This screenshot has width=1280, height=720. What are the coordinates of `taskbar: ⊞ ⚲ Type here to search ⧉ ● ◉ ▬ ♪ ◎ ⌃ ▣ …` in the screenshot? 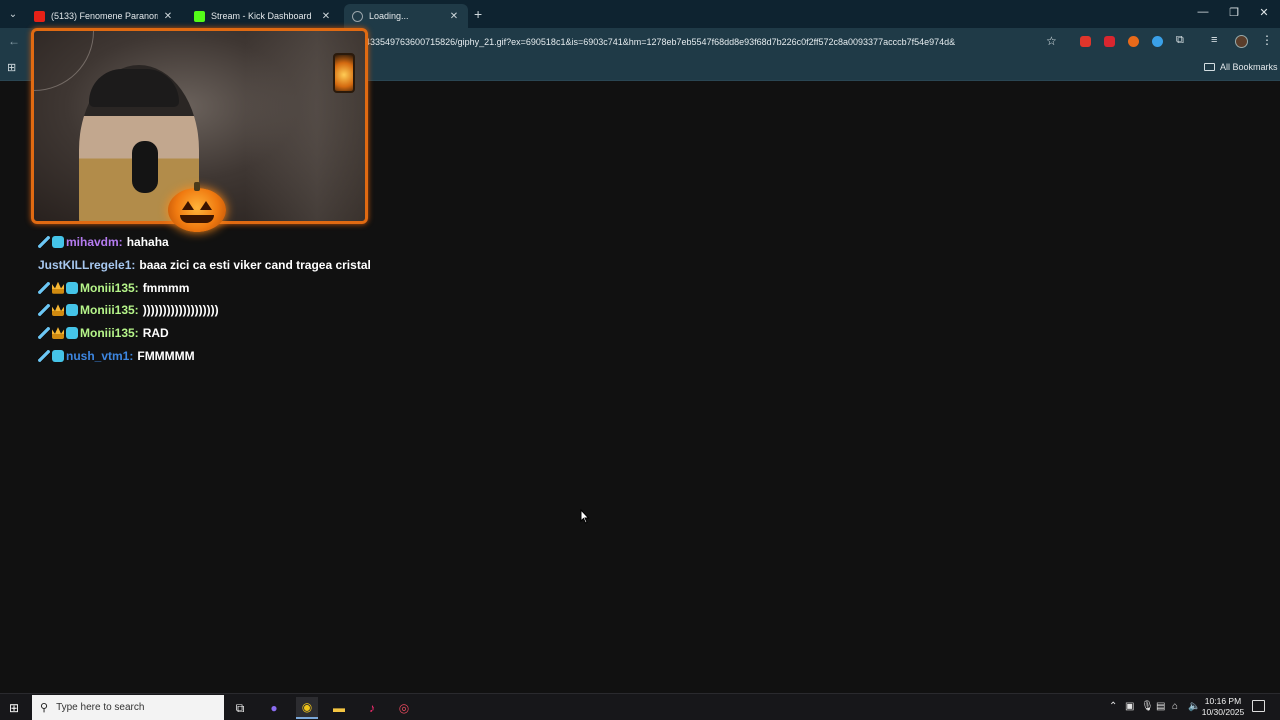 It's located at (640, 706).